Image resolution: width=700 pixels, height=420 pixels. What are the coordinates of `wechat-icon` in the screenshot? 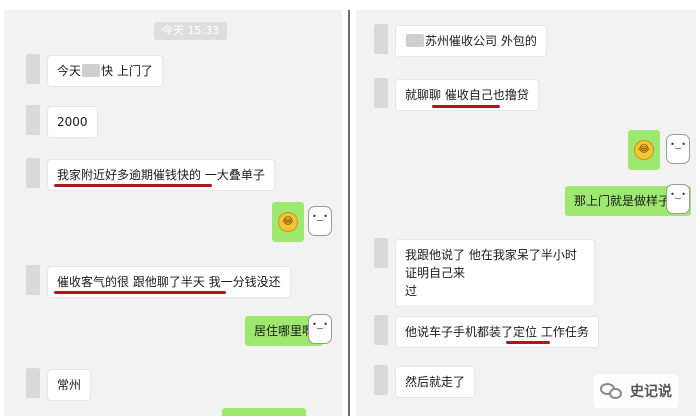 It's located at (612, 391).